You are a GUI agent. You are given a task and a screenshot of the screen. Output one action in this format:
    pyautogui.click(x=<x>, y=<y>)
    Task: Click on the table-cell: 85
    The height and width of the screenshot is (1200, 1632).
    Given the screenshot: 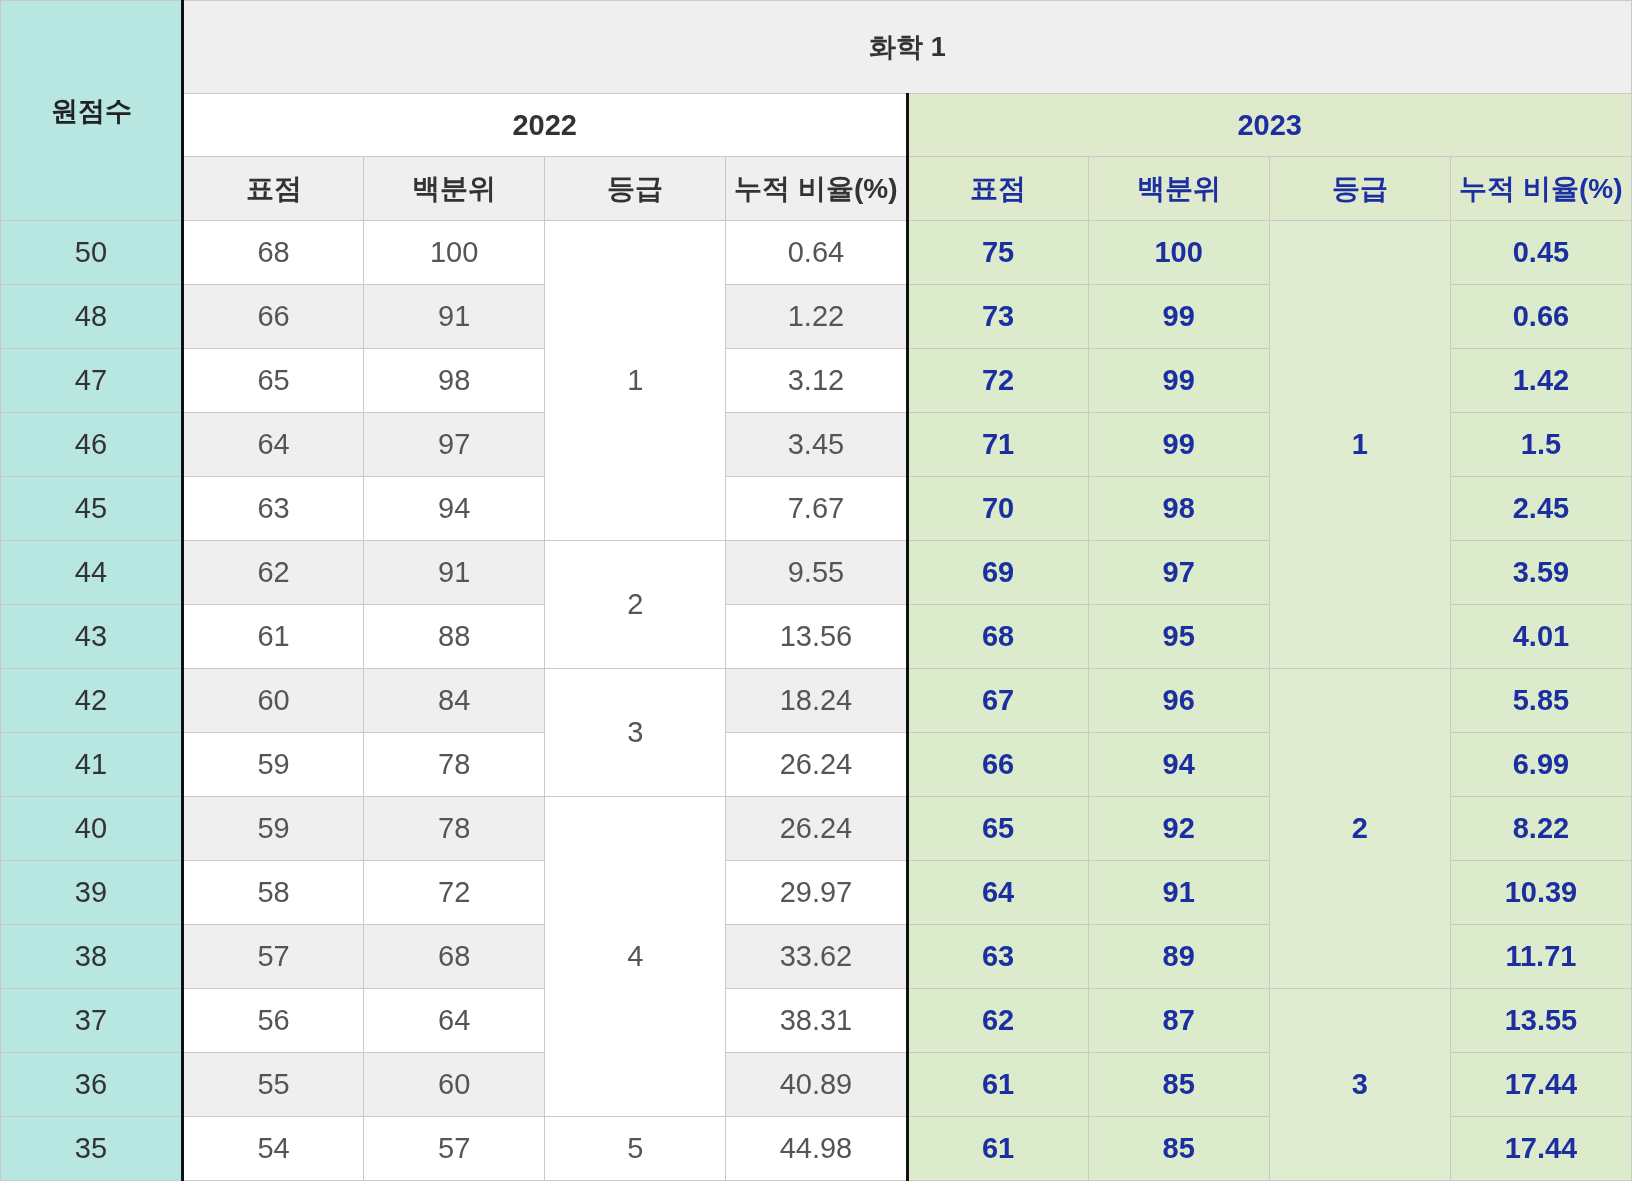 What is the action you would take?
    pyautogui.click(x=1179, y=1084)
    